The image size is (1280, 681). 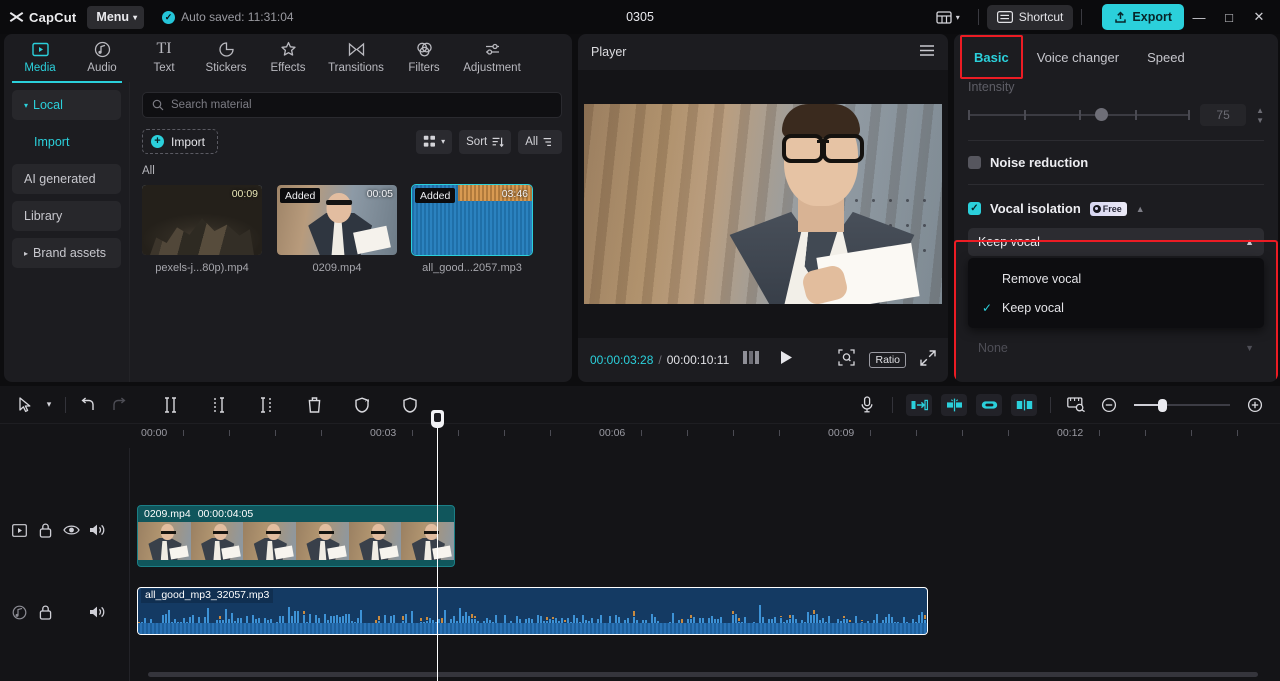 I want to click on filter-button: All, so click(x=540, y=141).